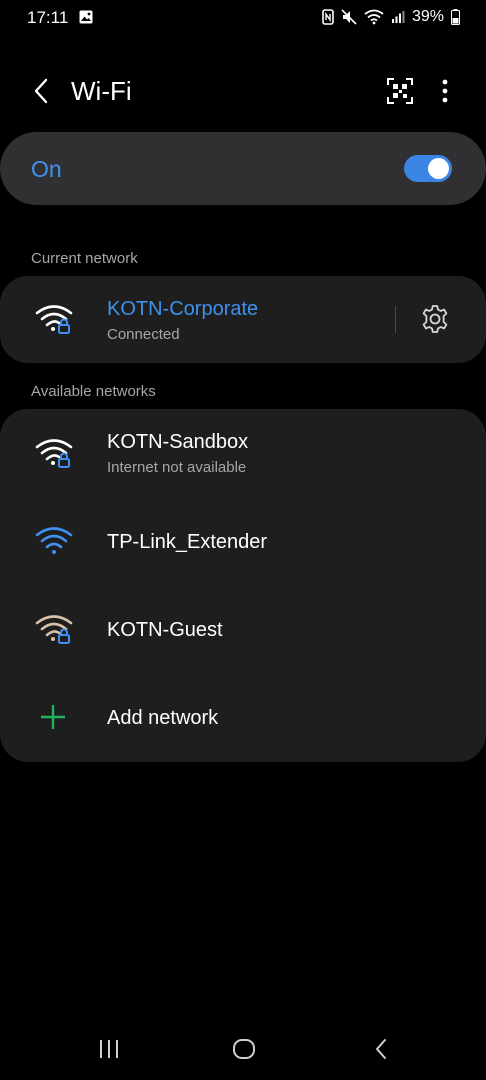  I want to click on current-network-status: Connected, so click(143, 334).